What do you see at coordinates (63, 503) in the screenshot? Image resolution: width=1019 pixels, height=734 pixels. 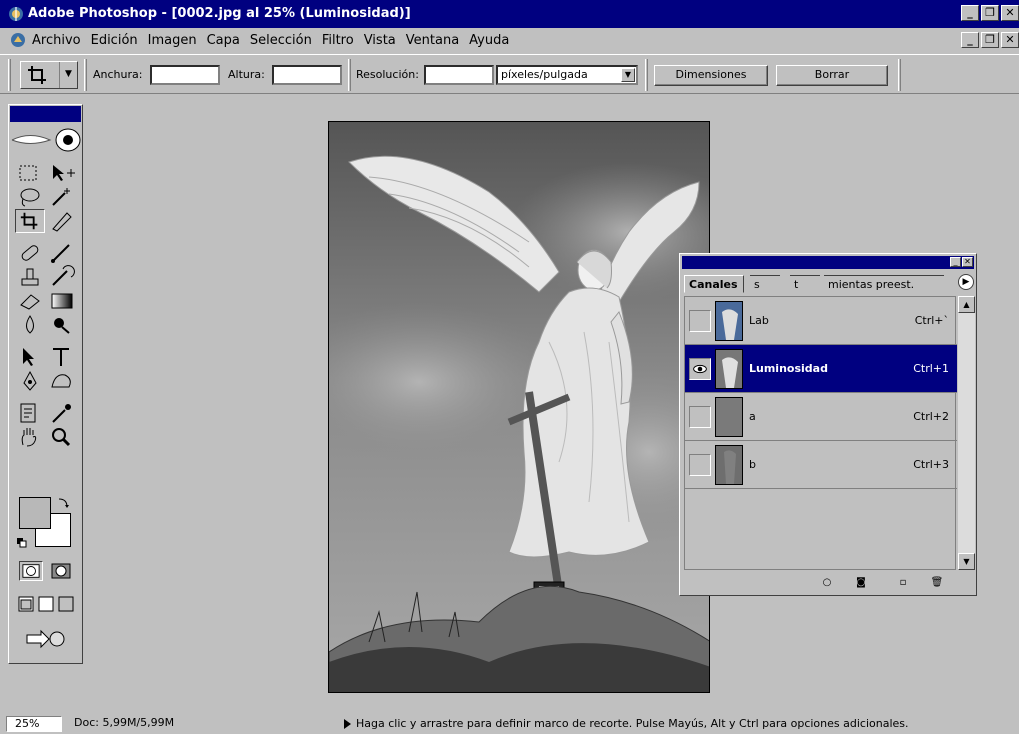 I see `swap-colors-icon` at bounding box center [63, 503].